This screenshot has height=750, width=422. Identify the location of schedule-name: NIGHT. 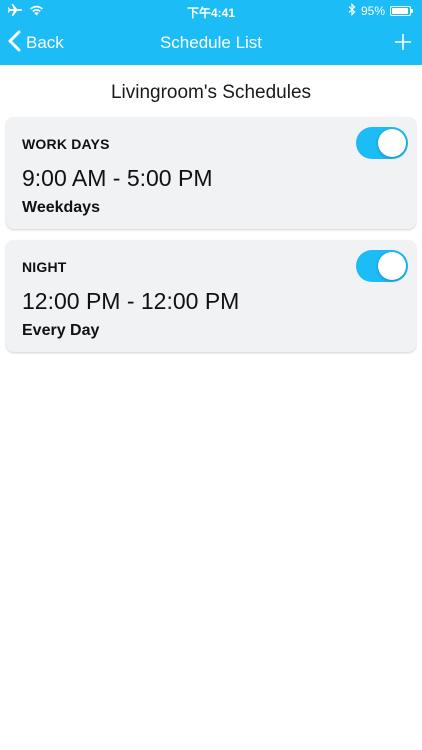
(44, 267).